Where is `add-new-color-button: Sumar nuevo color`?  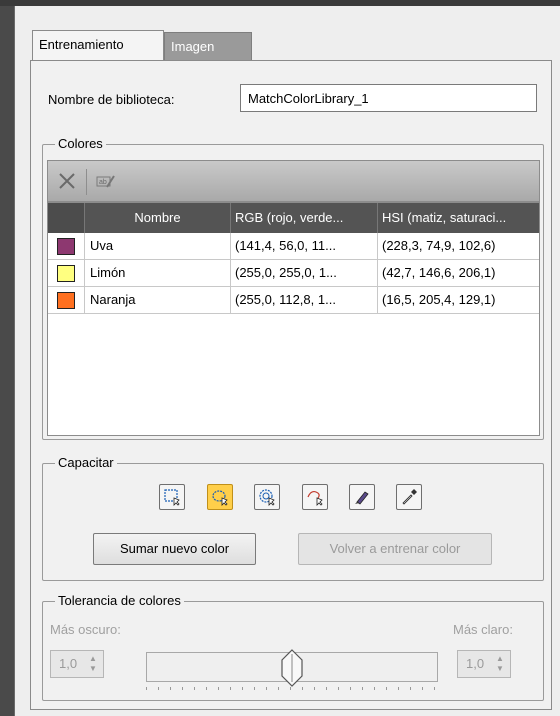
add-new-color-button: Sumar nuevo color is located at coordinates (174, 549).